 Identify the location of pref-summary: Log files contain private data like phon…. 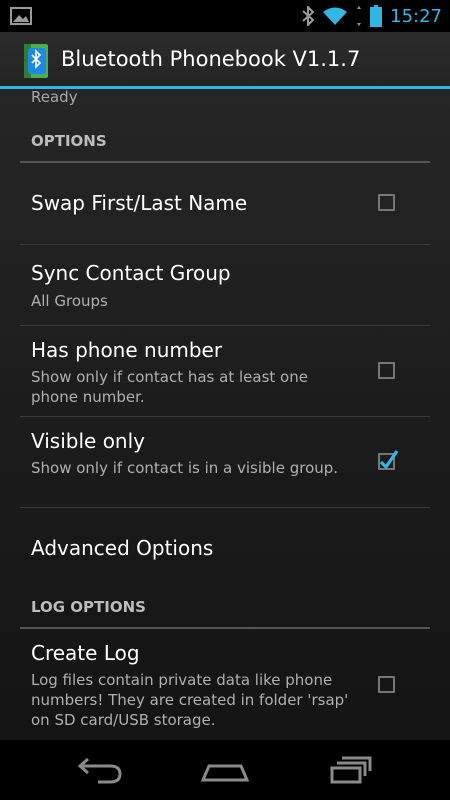
(190, 700).